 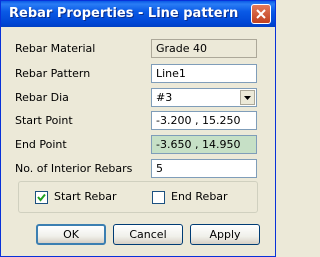 What do you see at coordinates (148, 234) in the screenshot?
I see `cancel-button: Cancel` at bounding box center [148, 234].